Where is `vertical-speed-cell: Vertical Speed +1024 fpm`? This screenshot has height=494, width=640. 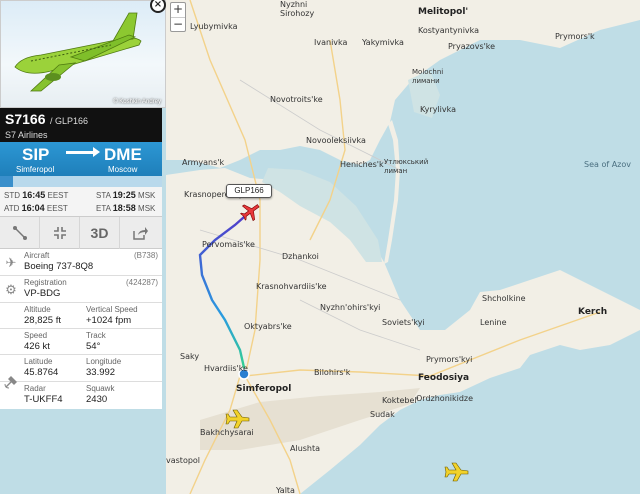
vertical-speed-cell: Vertical Speed +1024 fpm is located at coordinates (112, 315).